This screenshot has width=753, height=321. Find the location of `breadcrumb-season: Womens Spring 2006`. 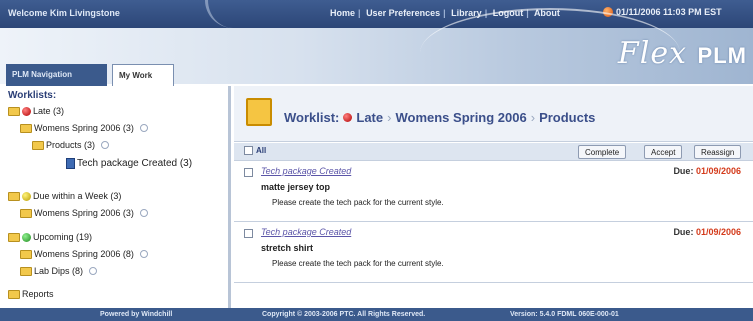

breadcrumb-season: Womens Spring 2006 is located at coordinates (460, 117).